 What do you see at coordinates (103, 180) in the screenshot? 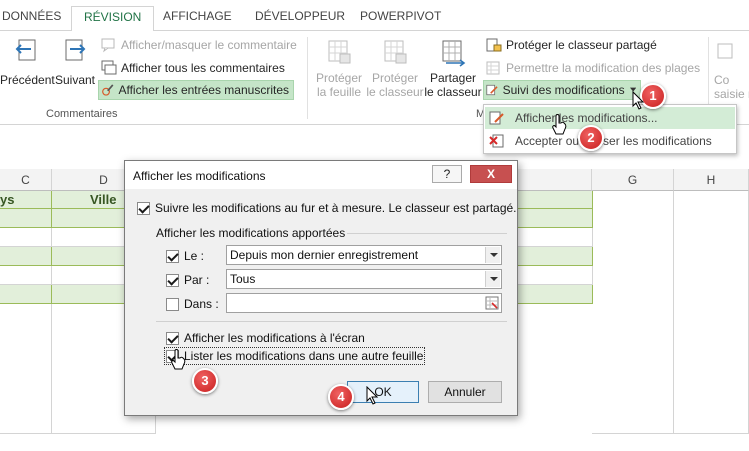
I see `column-d-label: D` at bounding box center [103, 180].